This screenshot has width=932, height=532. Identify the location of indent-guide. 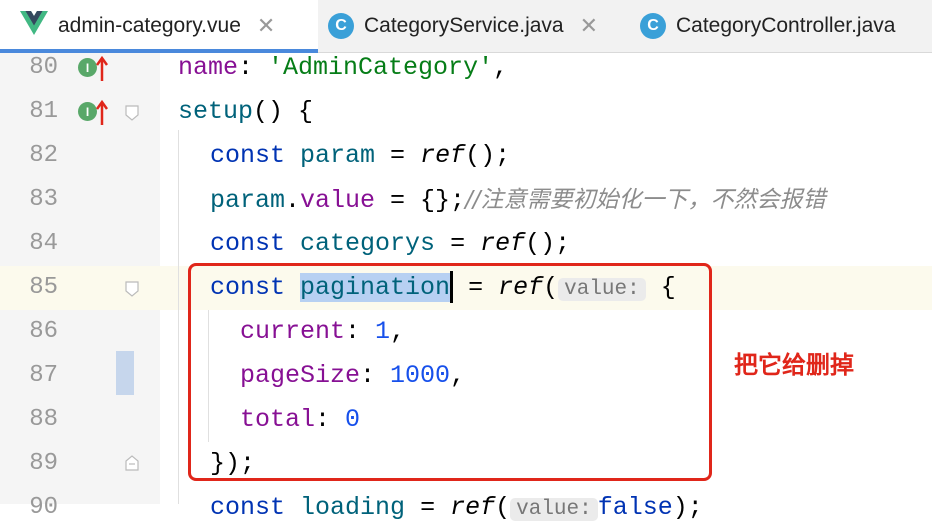
(178, 317).